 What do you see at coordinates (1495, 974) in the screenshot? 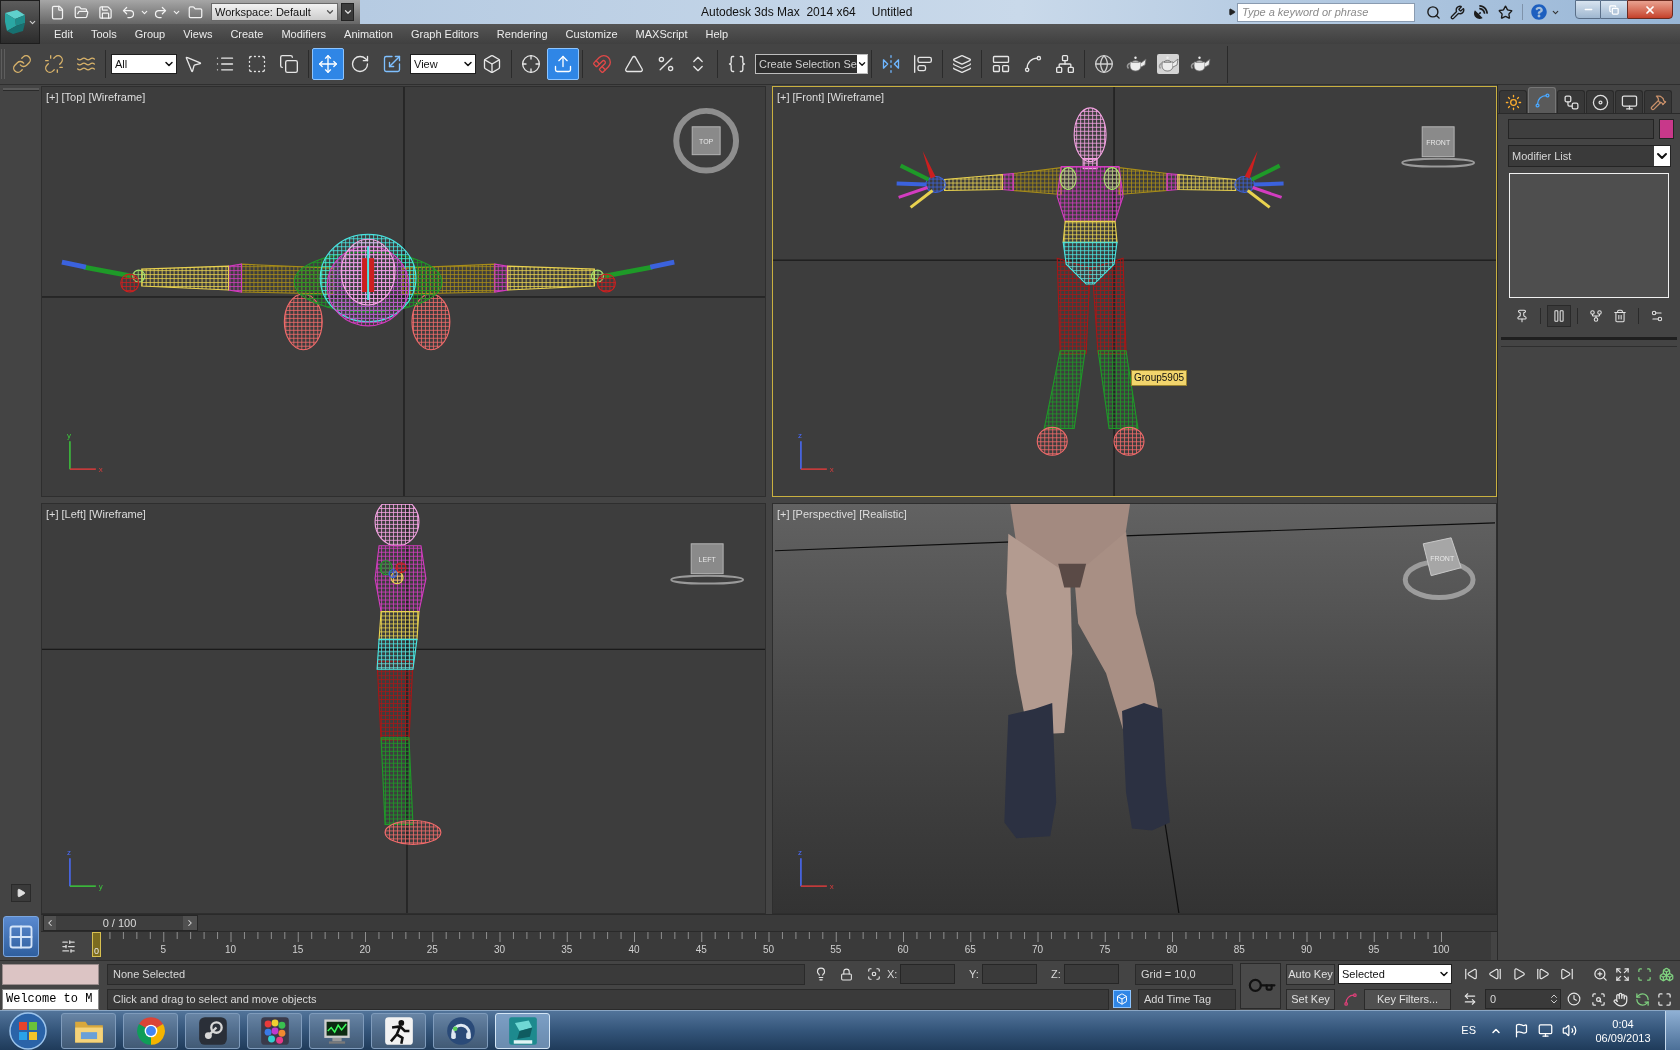
I see `step-back-icon` at bounding box center [1495, 974].